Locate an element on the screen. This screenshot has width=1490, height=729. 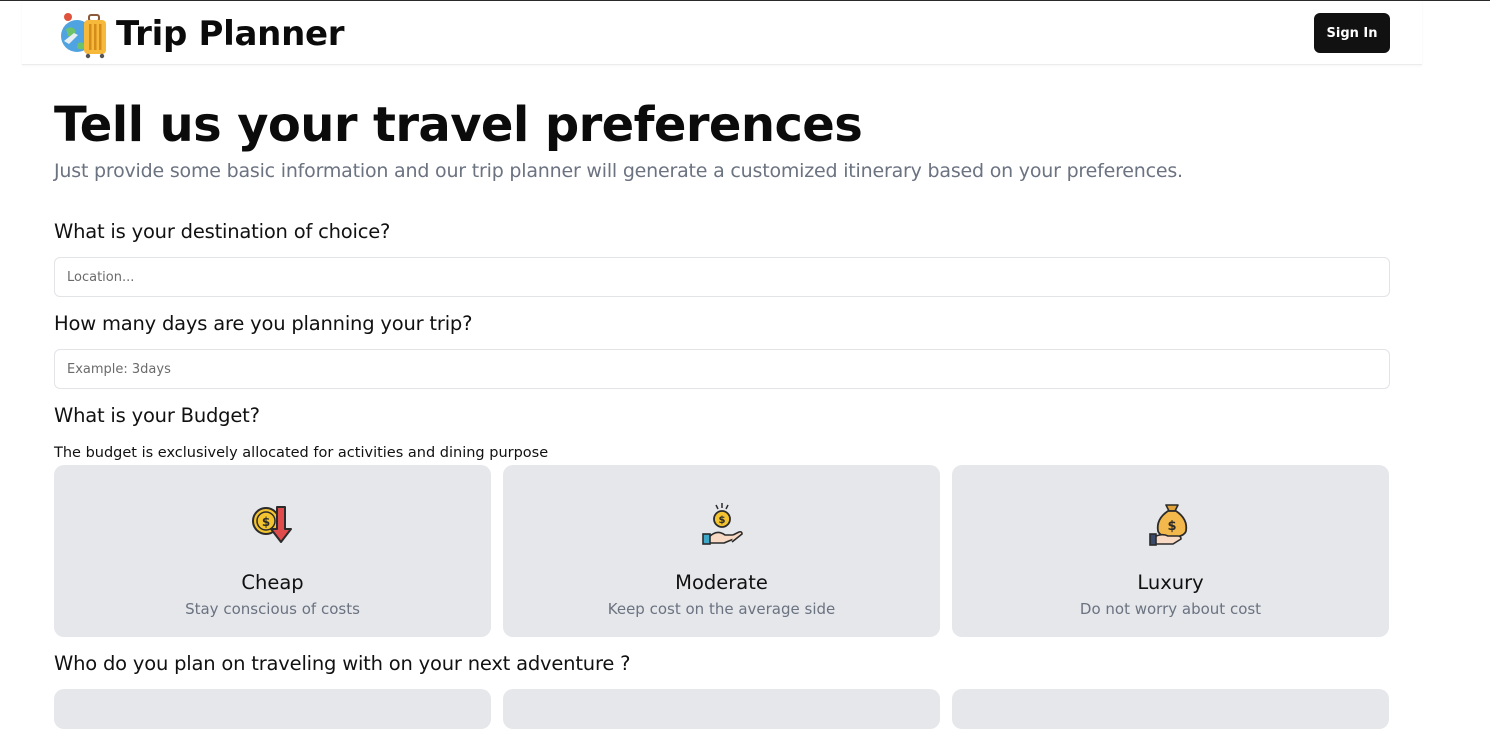
budget-question: What is your Budget? is located at coordinates (157, 415).